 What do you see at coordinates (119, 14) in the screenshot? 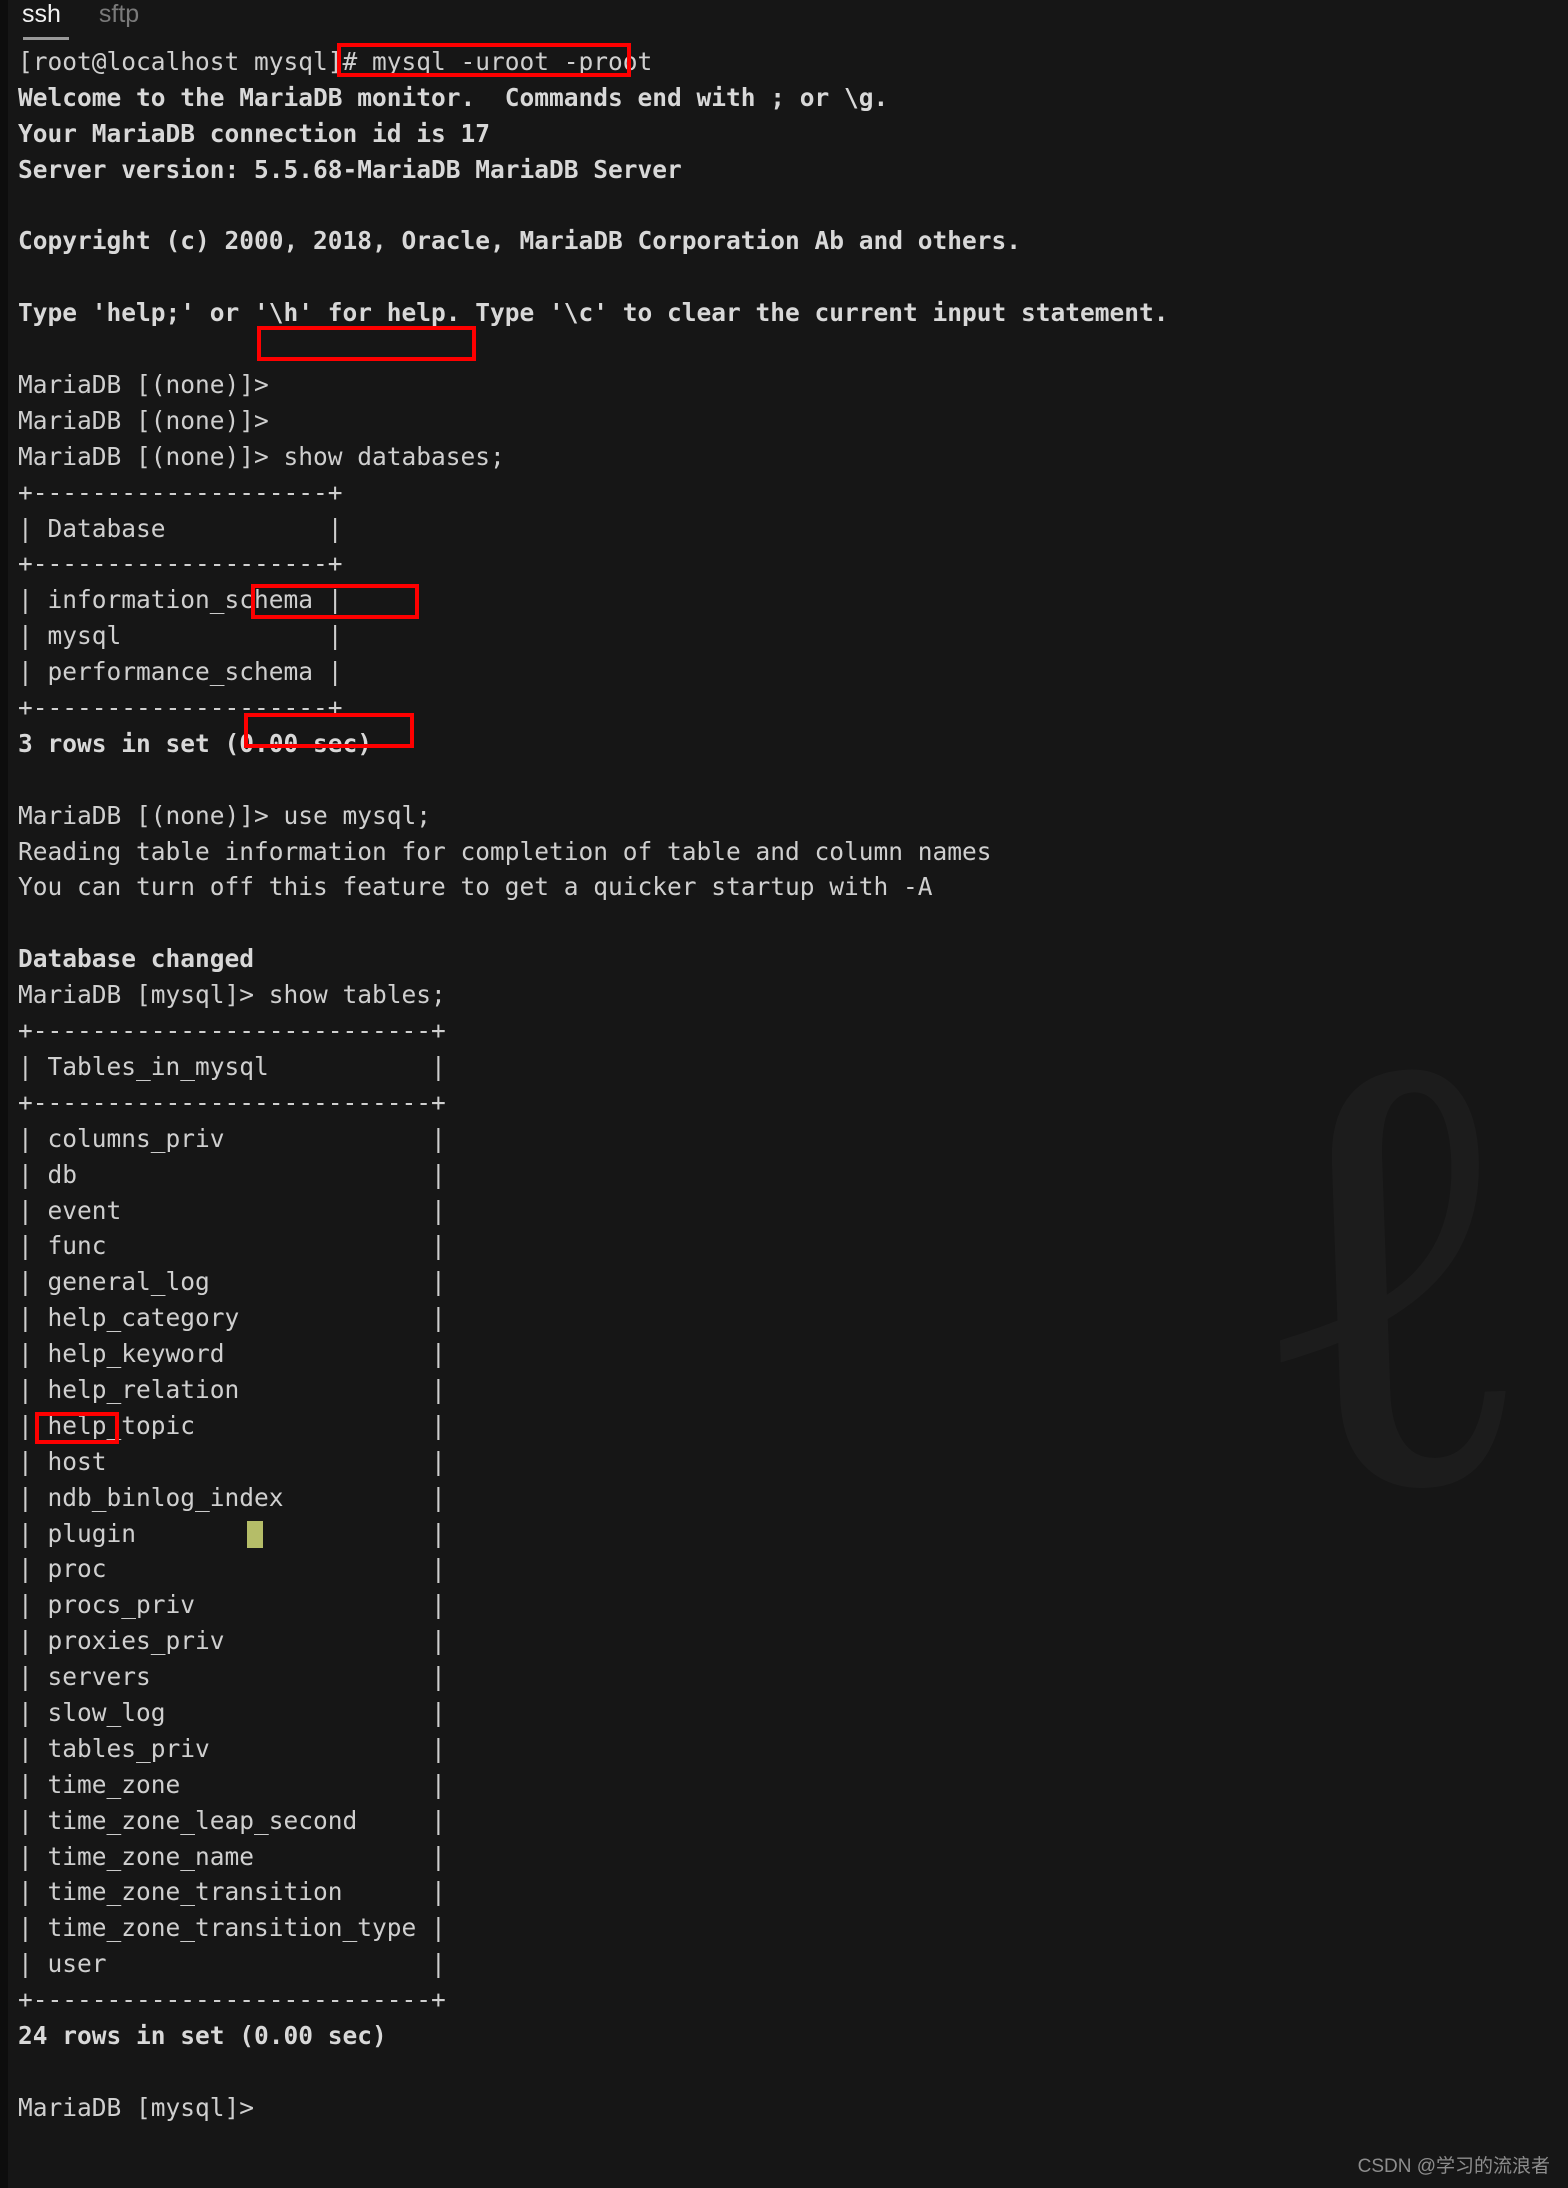
I see `tab-sftp: sftp` at bounding box center [119, 14].